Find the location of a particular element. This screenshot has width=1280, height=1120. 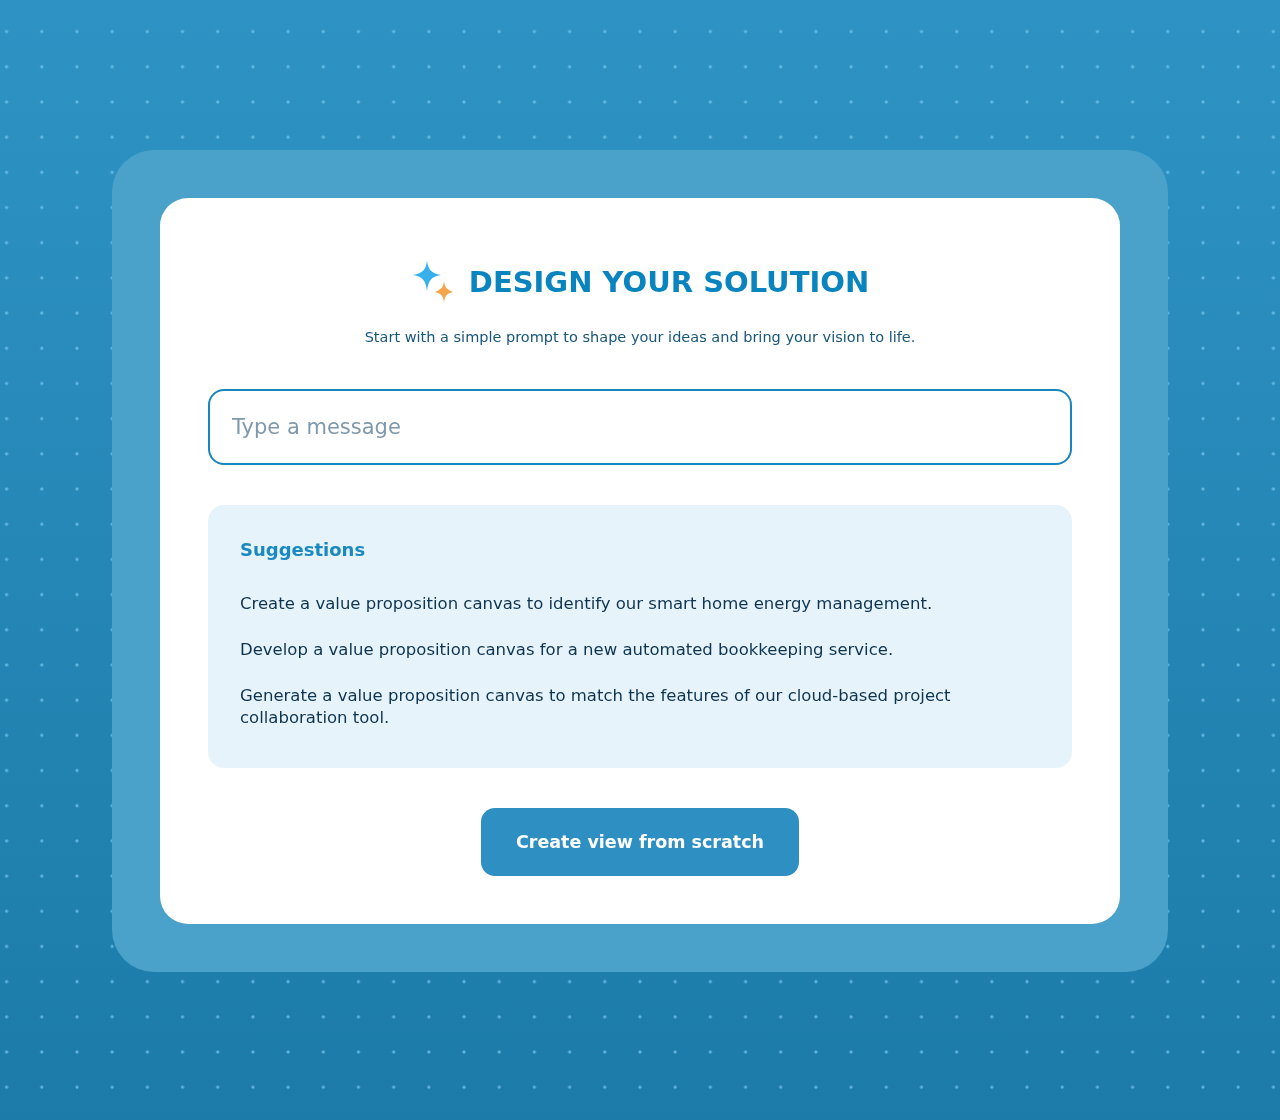

subtitle: Start with a simple prompt to shape your ideas and bring your vision to life. is located at coordinates (640, 337).